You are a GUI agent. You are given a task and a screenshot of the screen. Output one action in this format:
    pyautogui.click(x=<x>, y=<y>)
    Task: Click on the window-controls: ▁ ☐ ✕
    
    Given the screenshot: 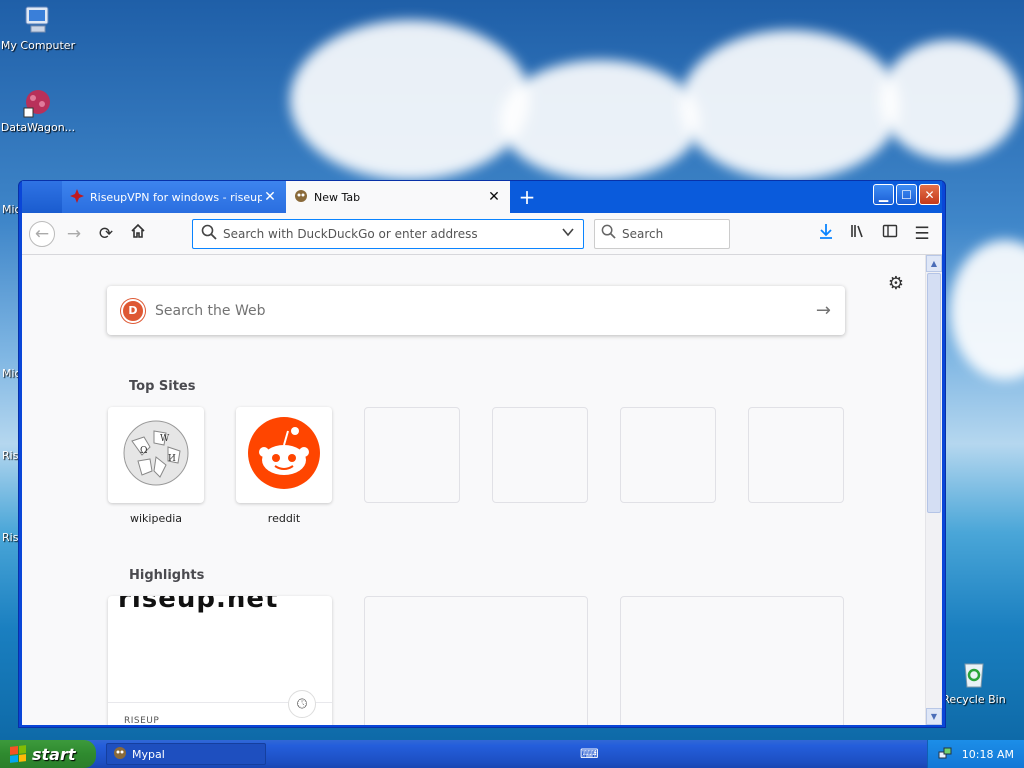 What is the action you would take?
    pyautogui.click(x=906, y=194)
    